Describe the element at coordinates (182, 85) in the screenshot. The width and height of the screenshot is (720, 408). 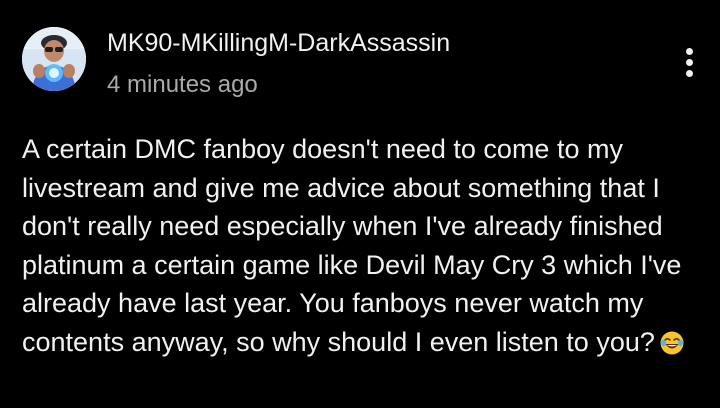
I see `comment-timestamp: 4 minutes ago` at that location.